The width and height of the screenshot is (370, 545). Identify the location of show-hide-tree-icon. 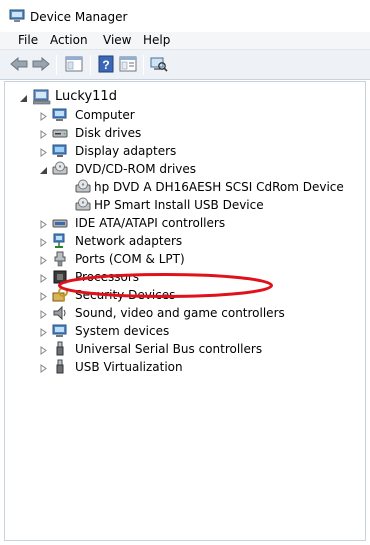
(74, 64).